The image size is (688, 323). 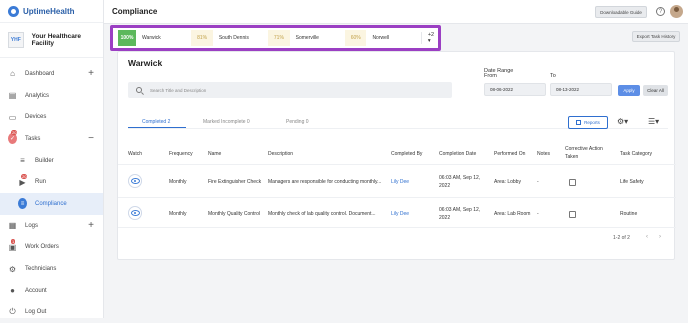 What do you see at coordinates (44, 160) in the screenshot?
I see `sidebar-item-label: Builder` at bounding box center [44, 160].